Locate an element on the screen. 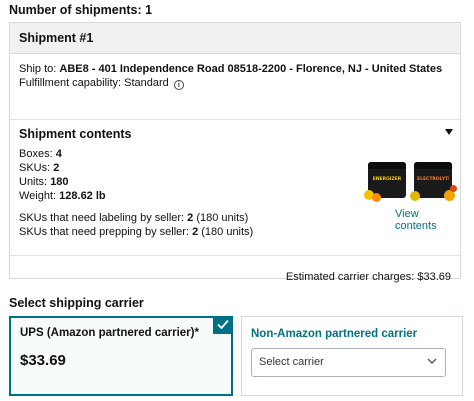 The height and width of the screenshot is (401, 474). contents-title: Shipment contents is located at coordinates (75, 134).